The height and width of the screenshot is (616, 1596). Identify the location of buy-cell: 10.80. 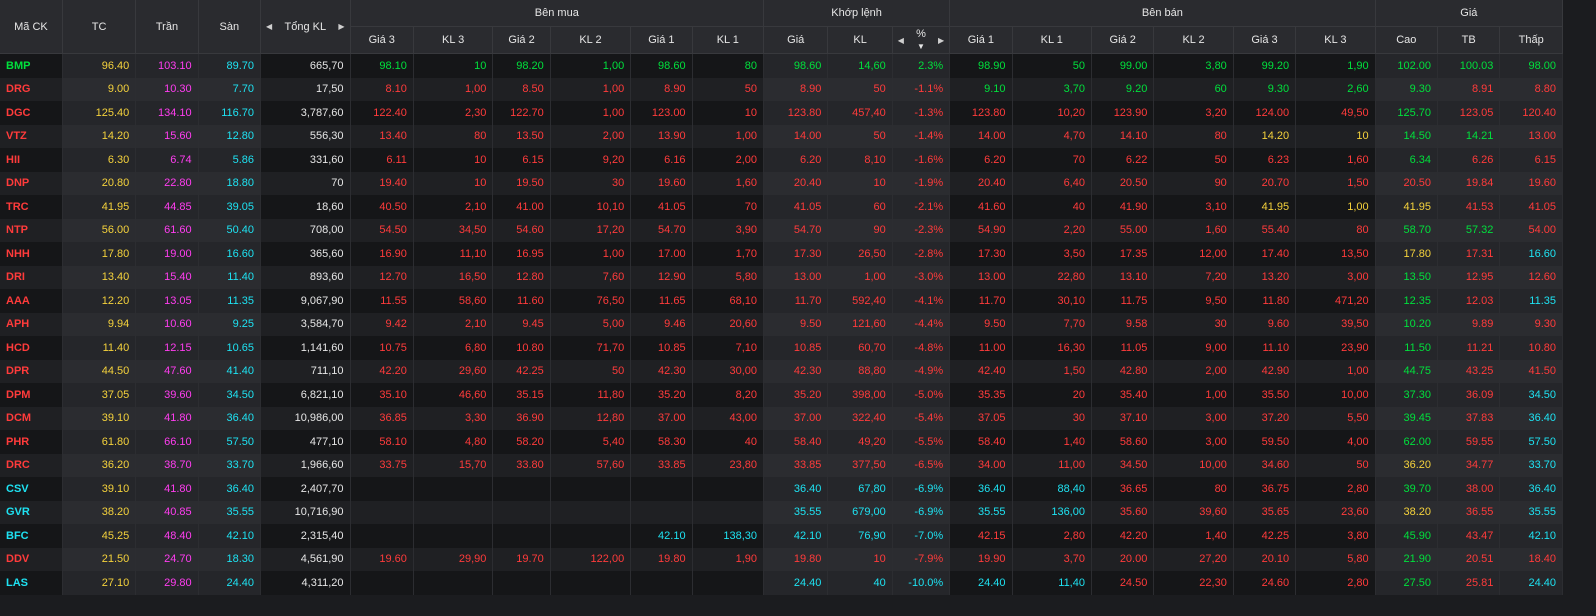
(521, 348).